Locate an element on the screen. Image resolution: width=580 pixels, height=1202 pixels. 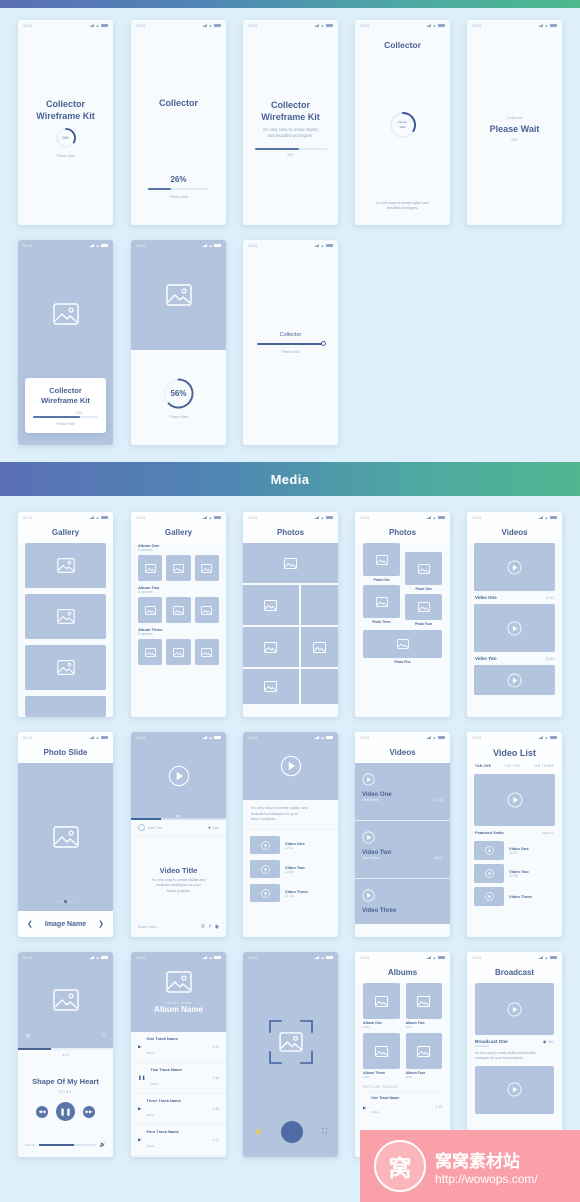
camera-controls: ⚡ ⛶ is located at coordinates (290, 1139).